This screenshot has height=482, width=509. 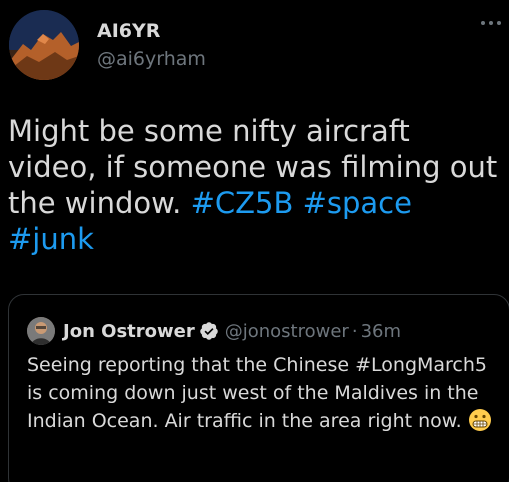 What do you see at coordinates (242, 203) in the screenshot?
I see `hashtag-cz5b-link: #CZ5B` at bounding box center [242, 203].